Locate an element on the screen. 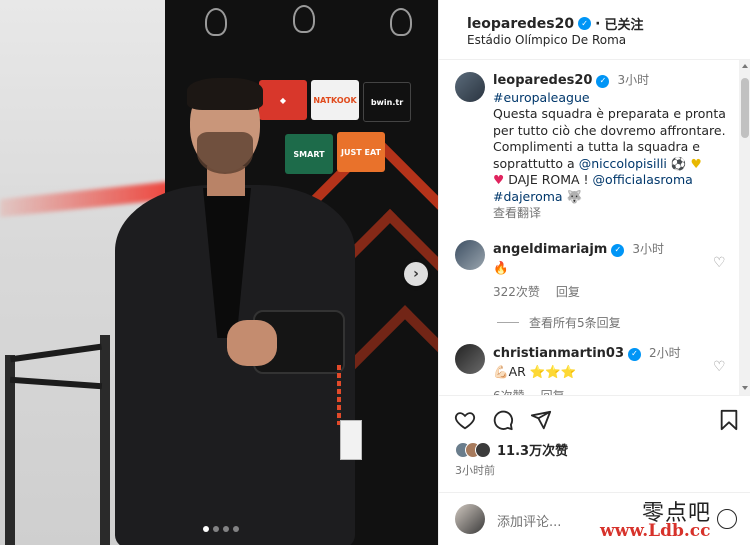 The image size is (750, 545). soccer-ball-emoji: ⚽ is located at coordinates (678, 163).